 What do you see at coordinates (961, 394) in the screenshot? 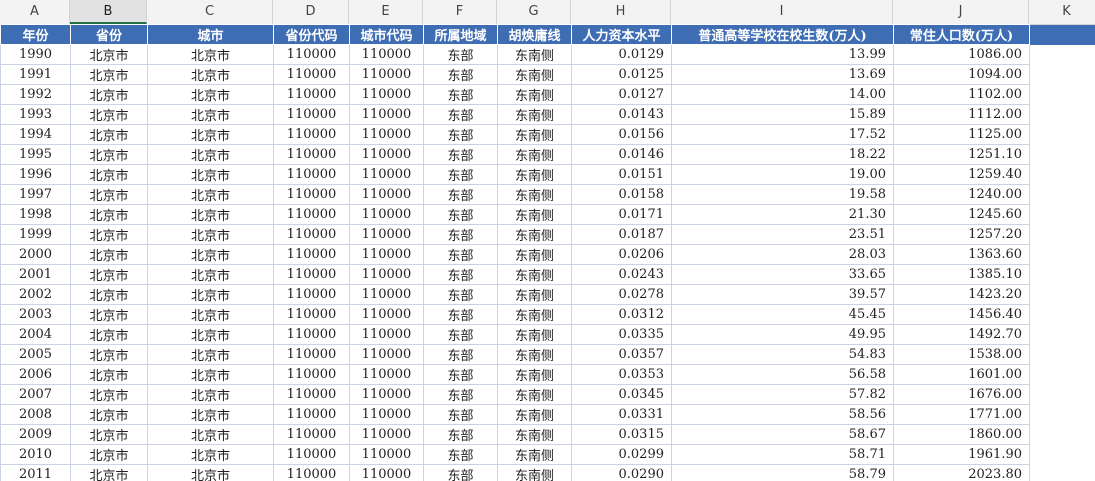
I see `cell: 1676.00` at bounding box center [961, 394].